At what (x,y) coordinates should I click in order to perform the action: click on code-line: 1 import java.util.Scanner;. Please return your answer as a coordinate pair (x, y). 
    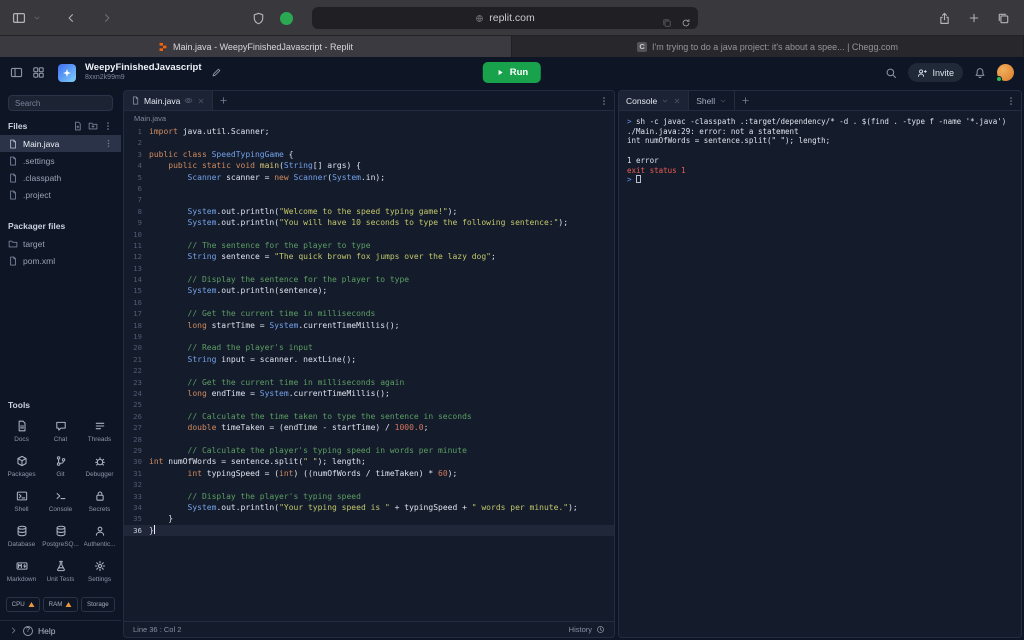
    Looking at the image, I should click on (369, 131).